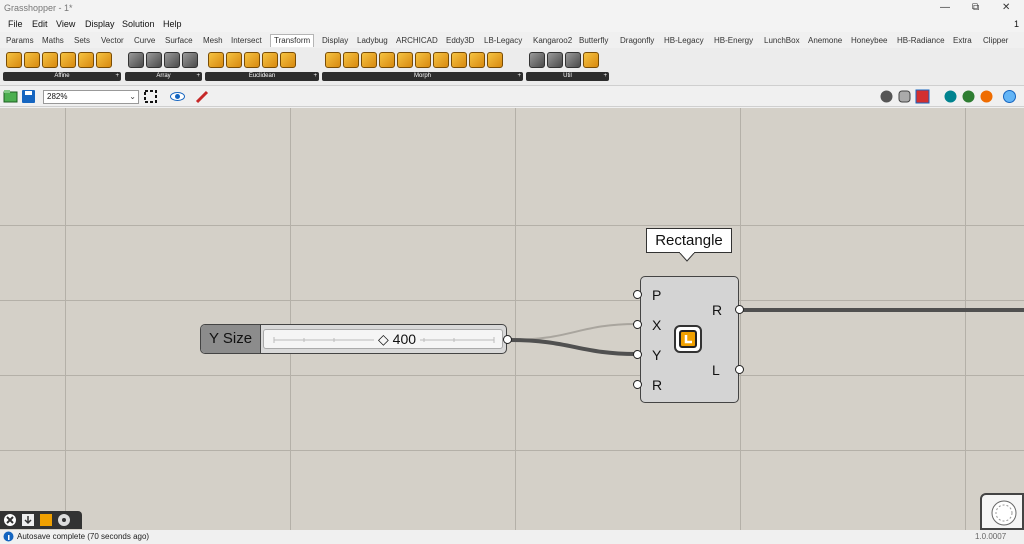  I want to click on output-grip-l, so click(739, 369).